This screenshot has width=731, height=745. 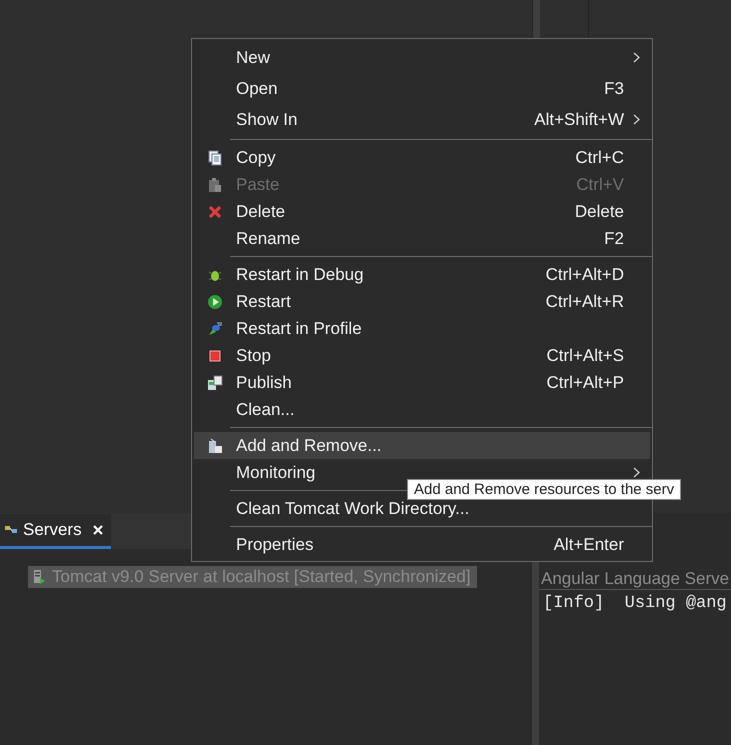 I want to click on tooltip: Add and Remove resources to the serv, so click(x=544, y=489).